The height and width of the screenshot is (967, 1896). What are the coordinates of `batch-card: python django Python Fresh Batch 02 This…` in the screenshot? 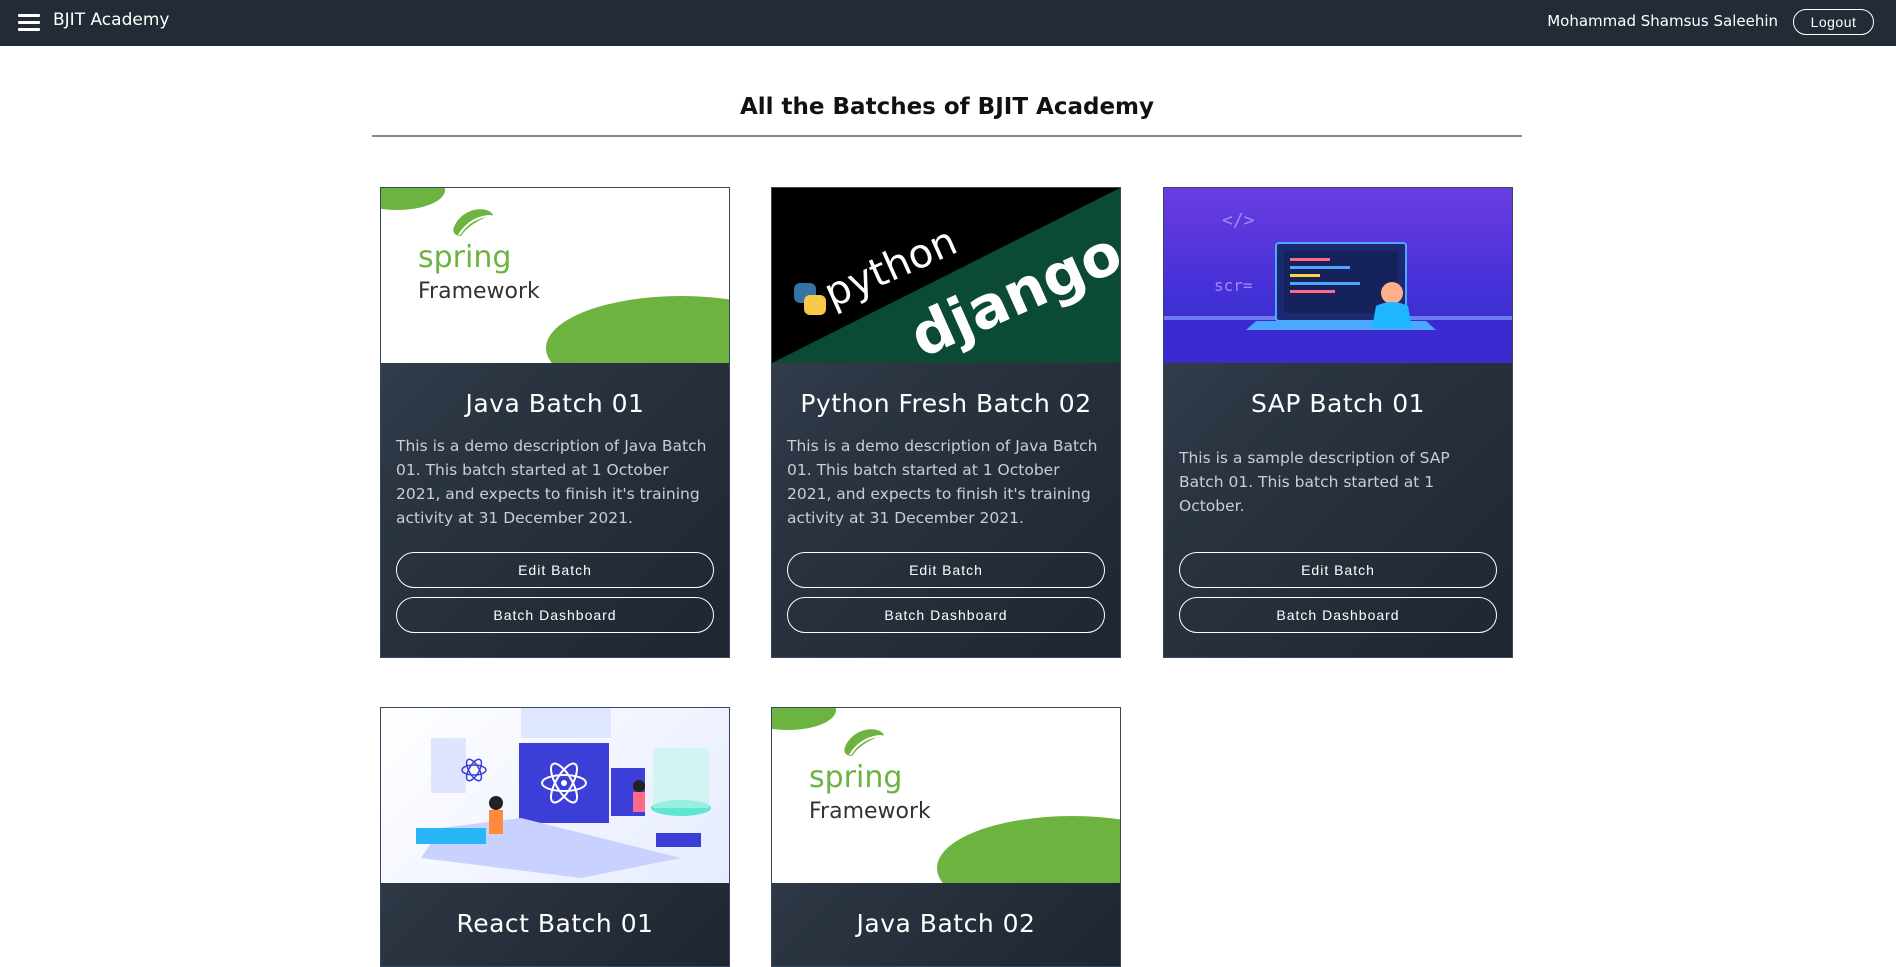 It's located at (946, 422).